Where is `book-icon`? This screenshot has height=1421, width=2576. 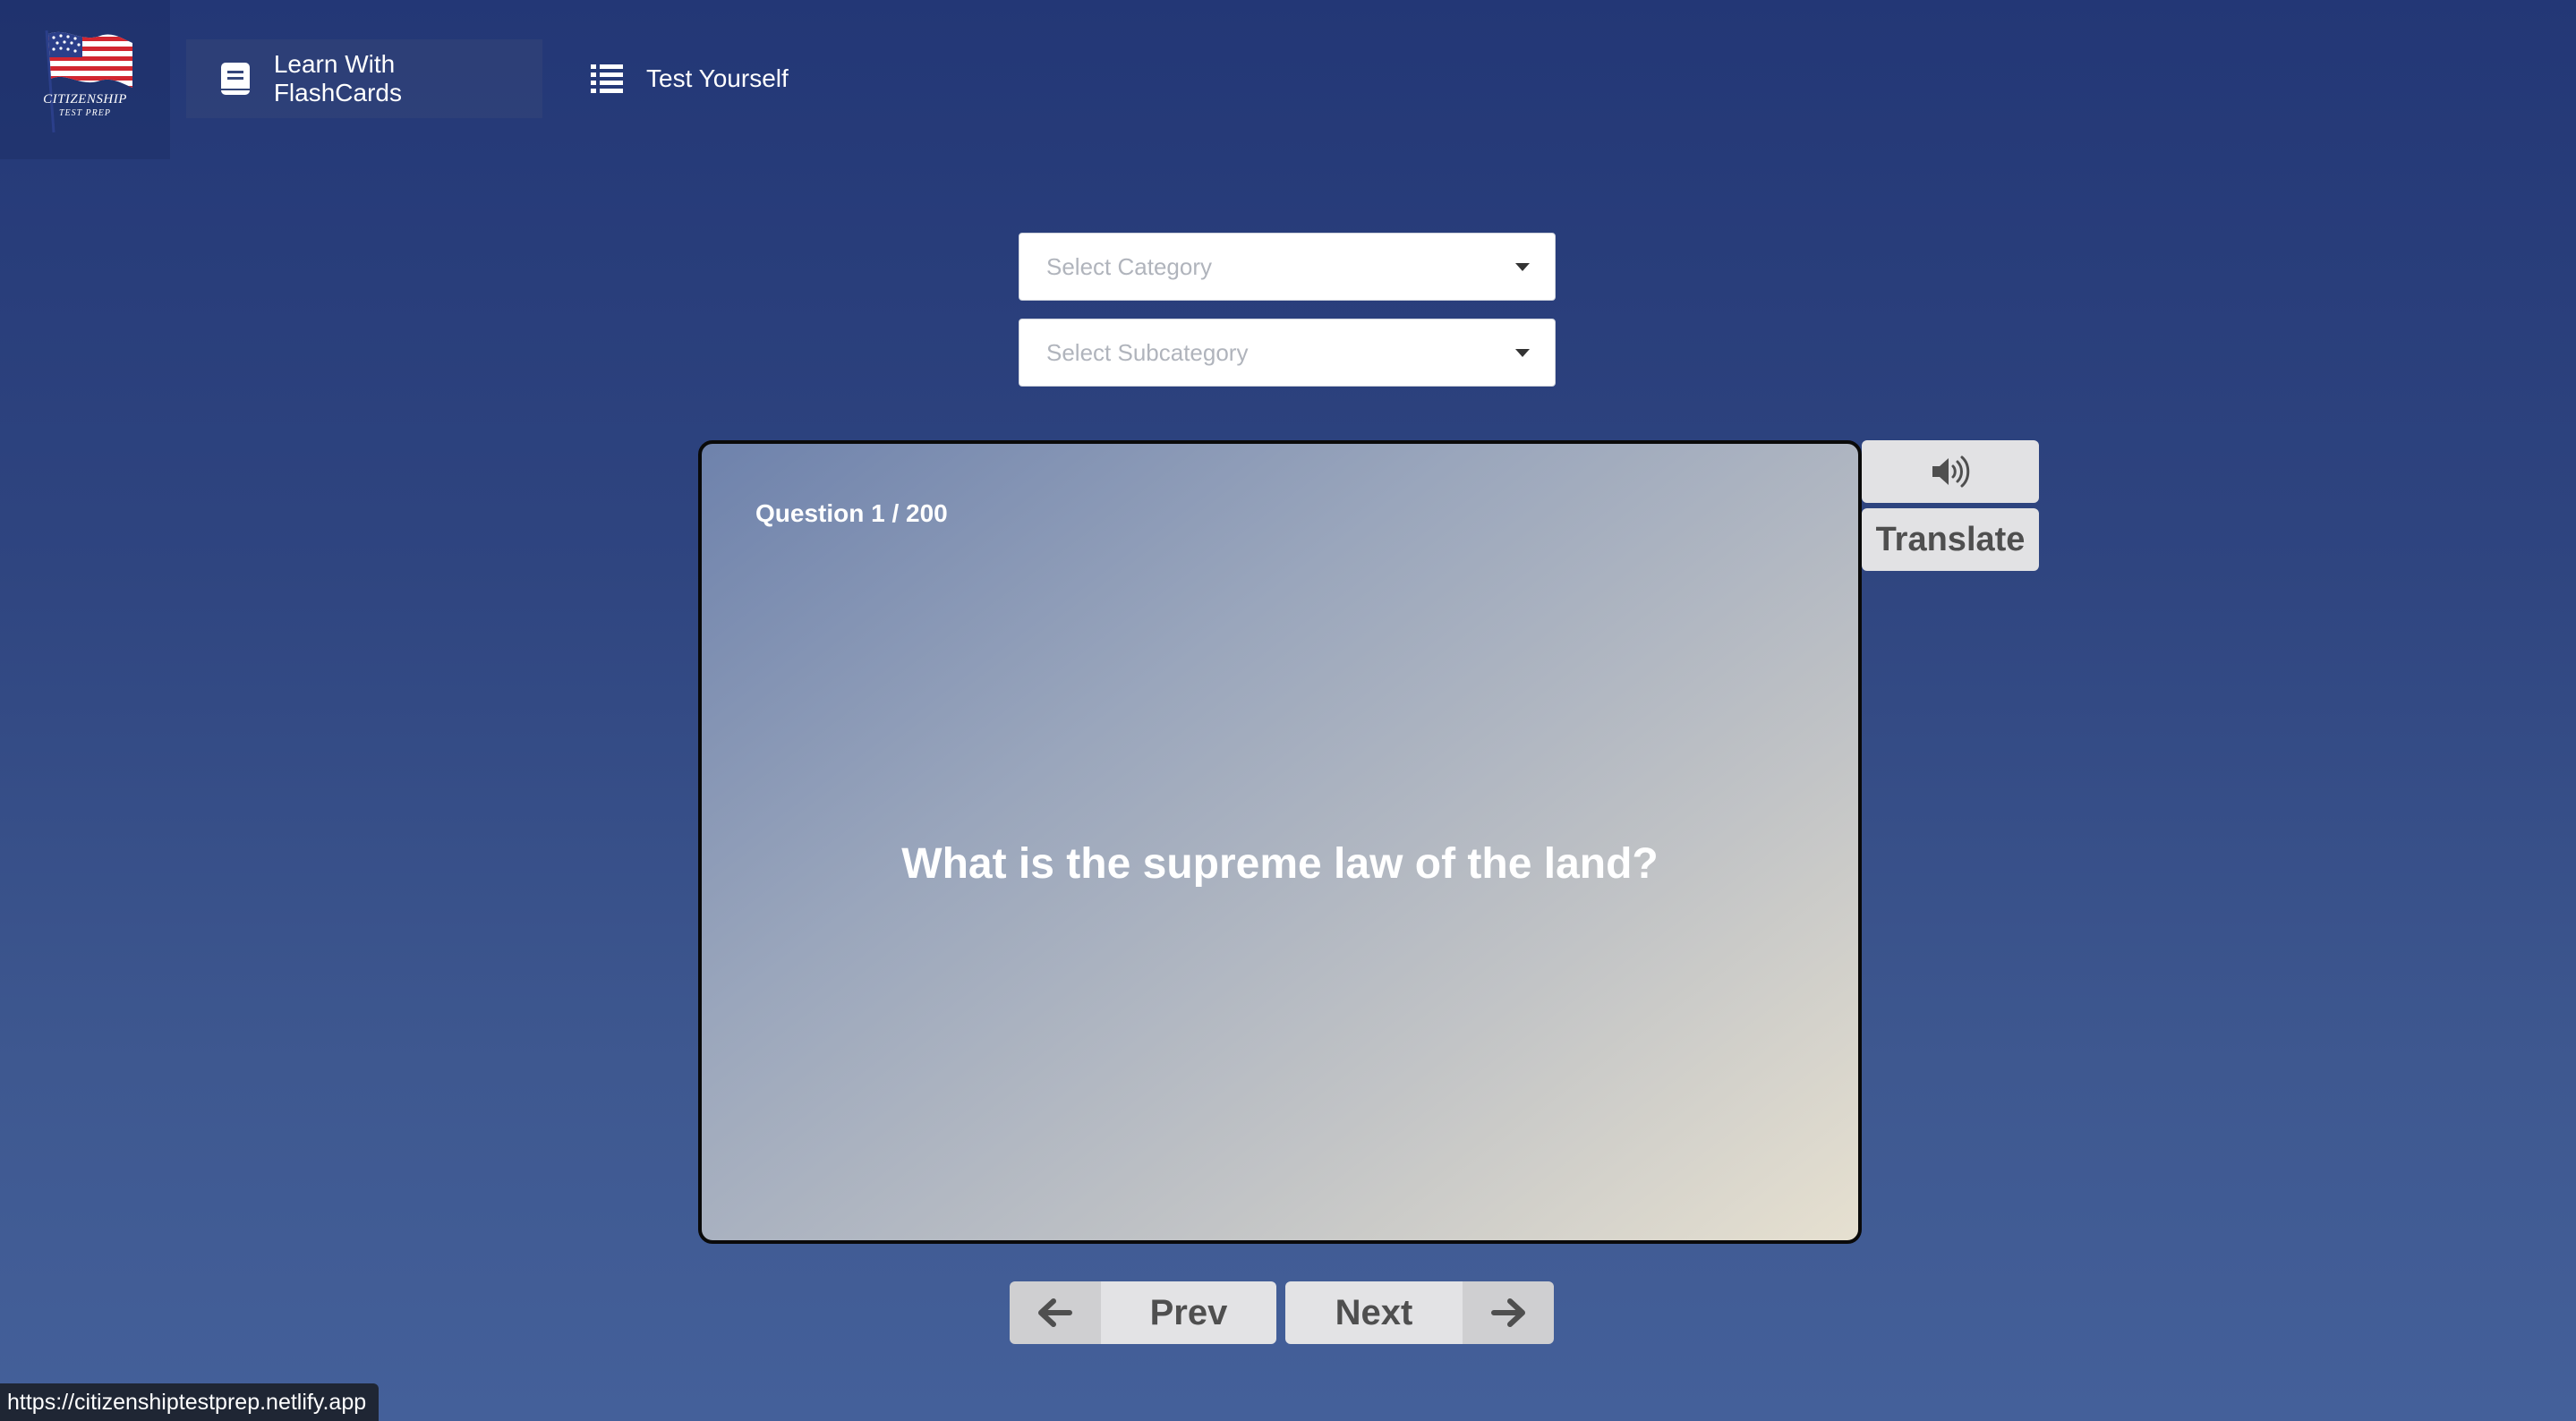
book-icon is located at coordinates (235, 78).